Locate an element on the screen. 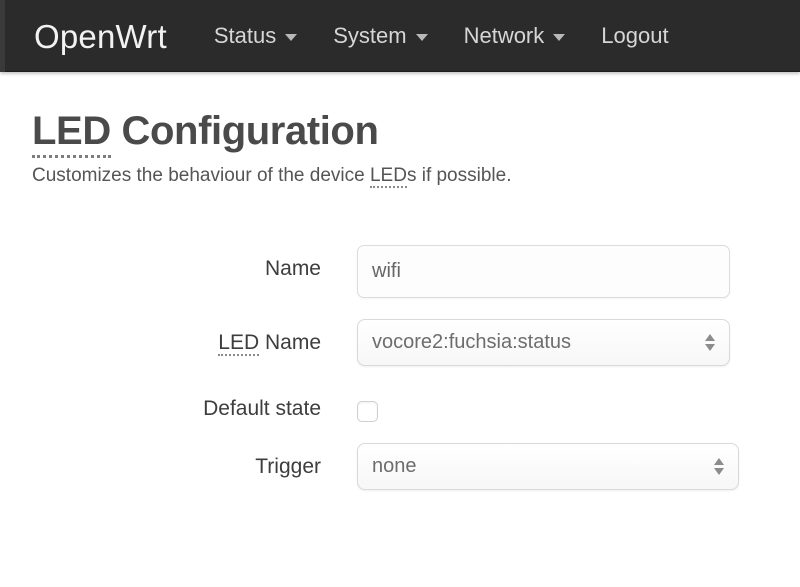 Image resolution: width=800 pixels, height=587 pixels. page-title-abbr-led: LED is located at coordinates (71, 133).